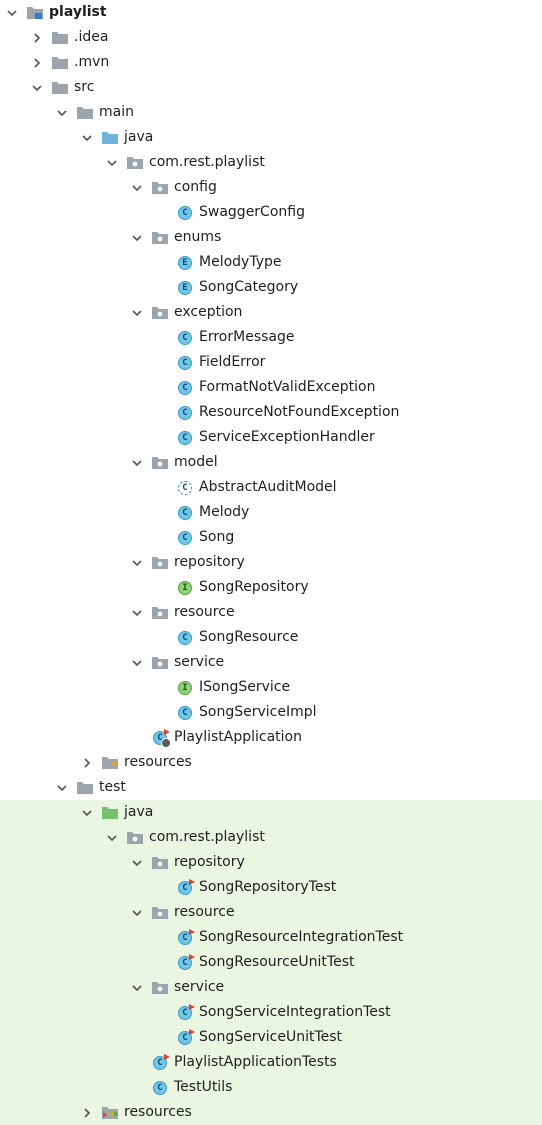  What do you see at coordinates (299, 412) in the screenshot?
I see `tree-node-label: ResourceNotFoundException` at bounding box center [299, 412].